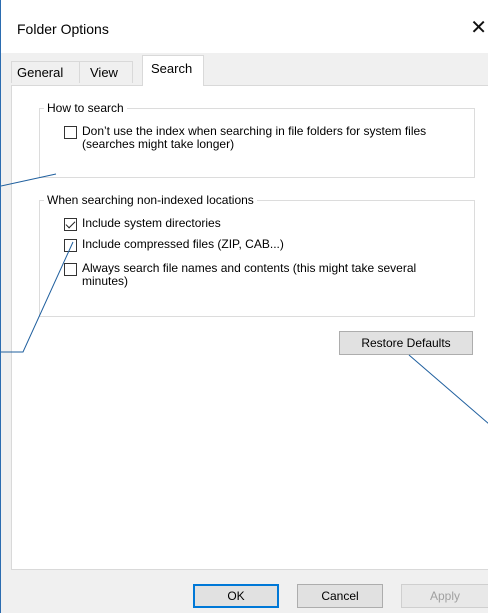  What do you see at coordinates (406, 343) in the screenshot?
I see `restore-defaults-button: Restore Defaults` at bounding box center [406, 343].